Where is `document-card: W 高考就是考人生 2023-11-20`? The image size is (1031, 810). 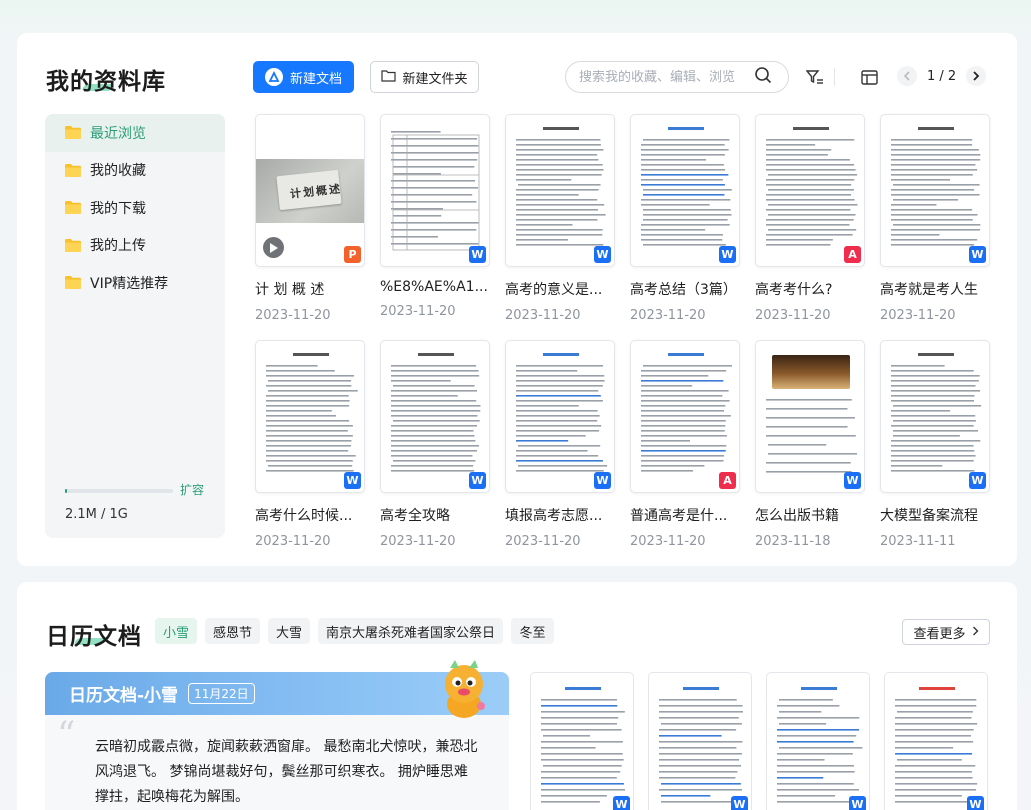
document-card: W 高考就是考人生 2023-11-20 is located at coordinates (935, 218).